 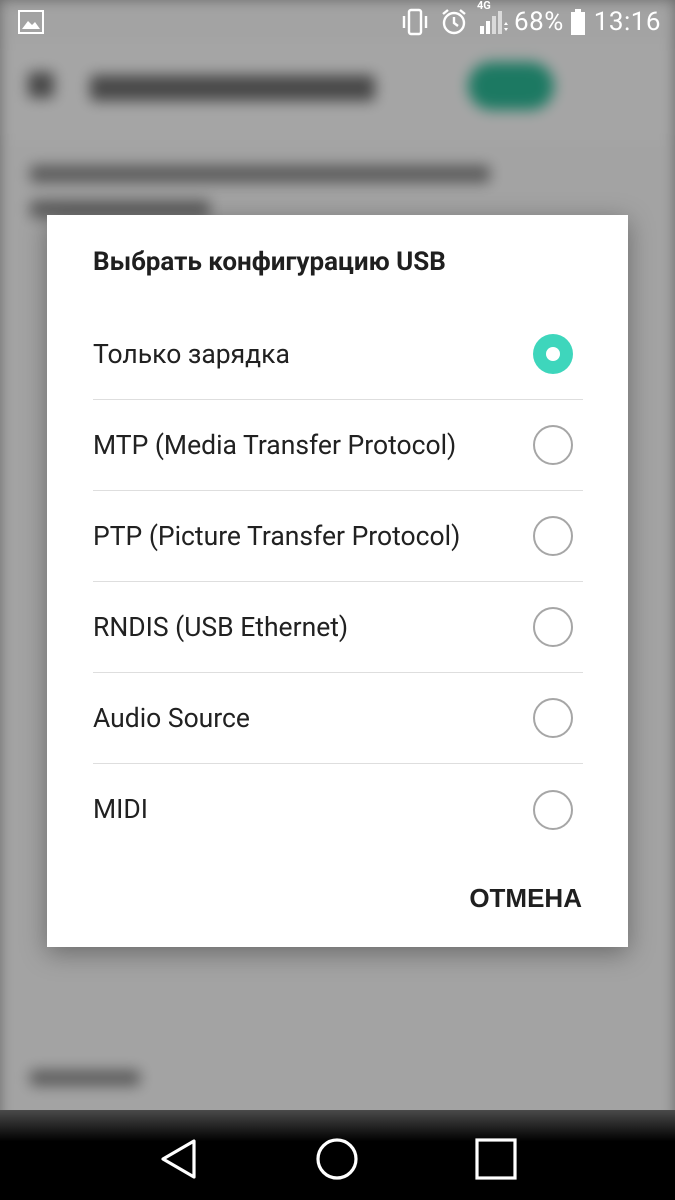 I want to click on option-mtp: MTP (Media Transfer Protocol), so click(x=338, y=445).